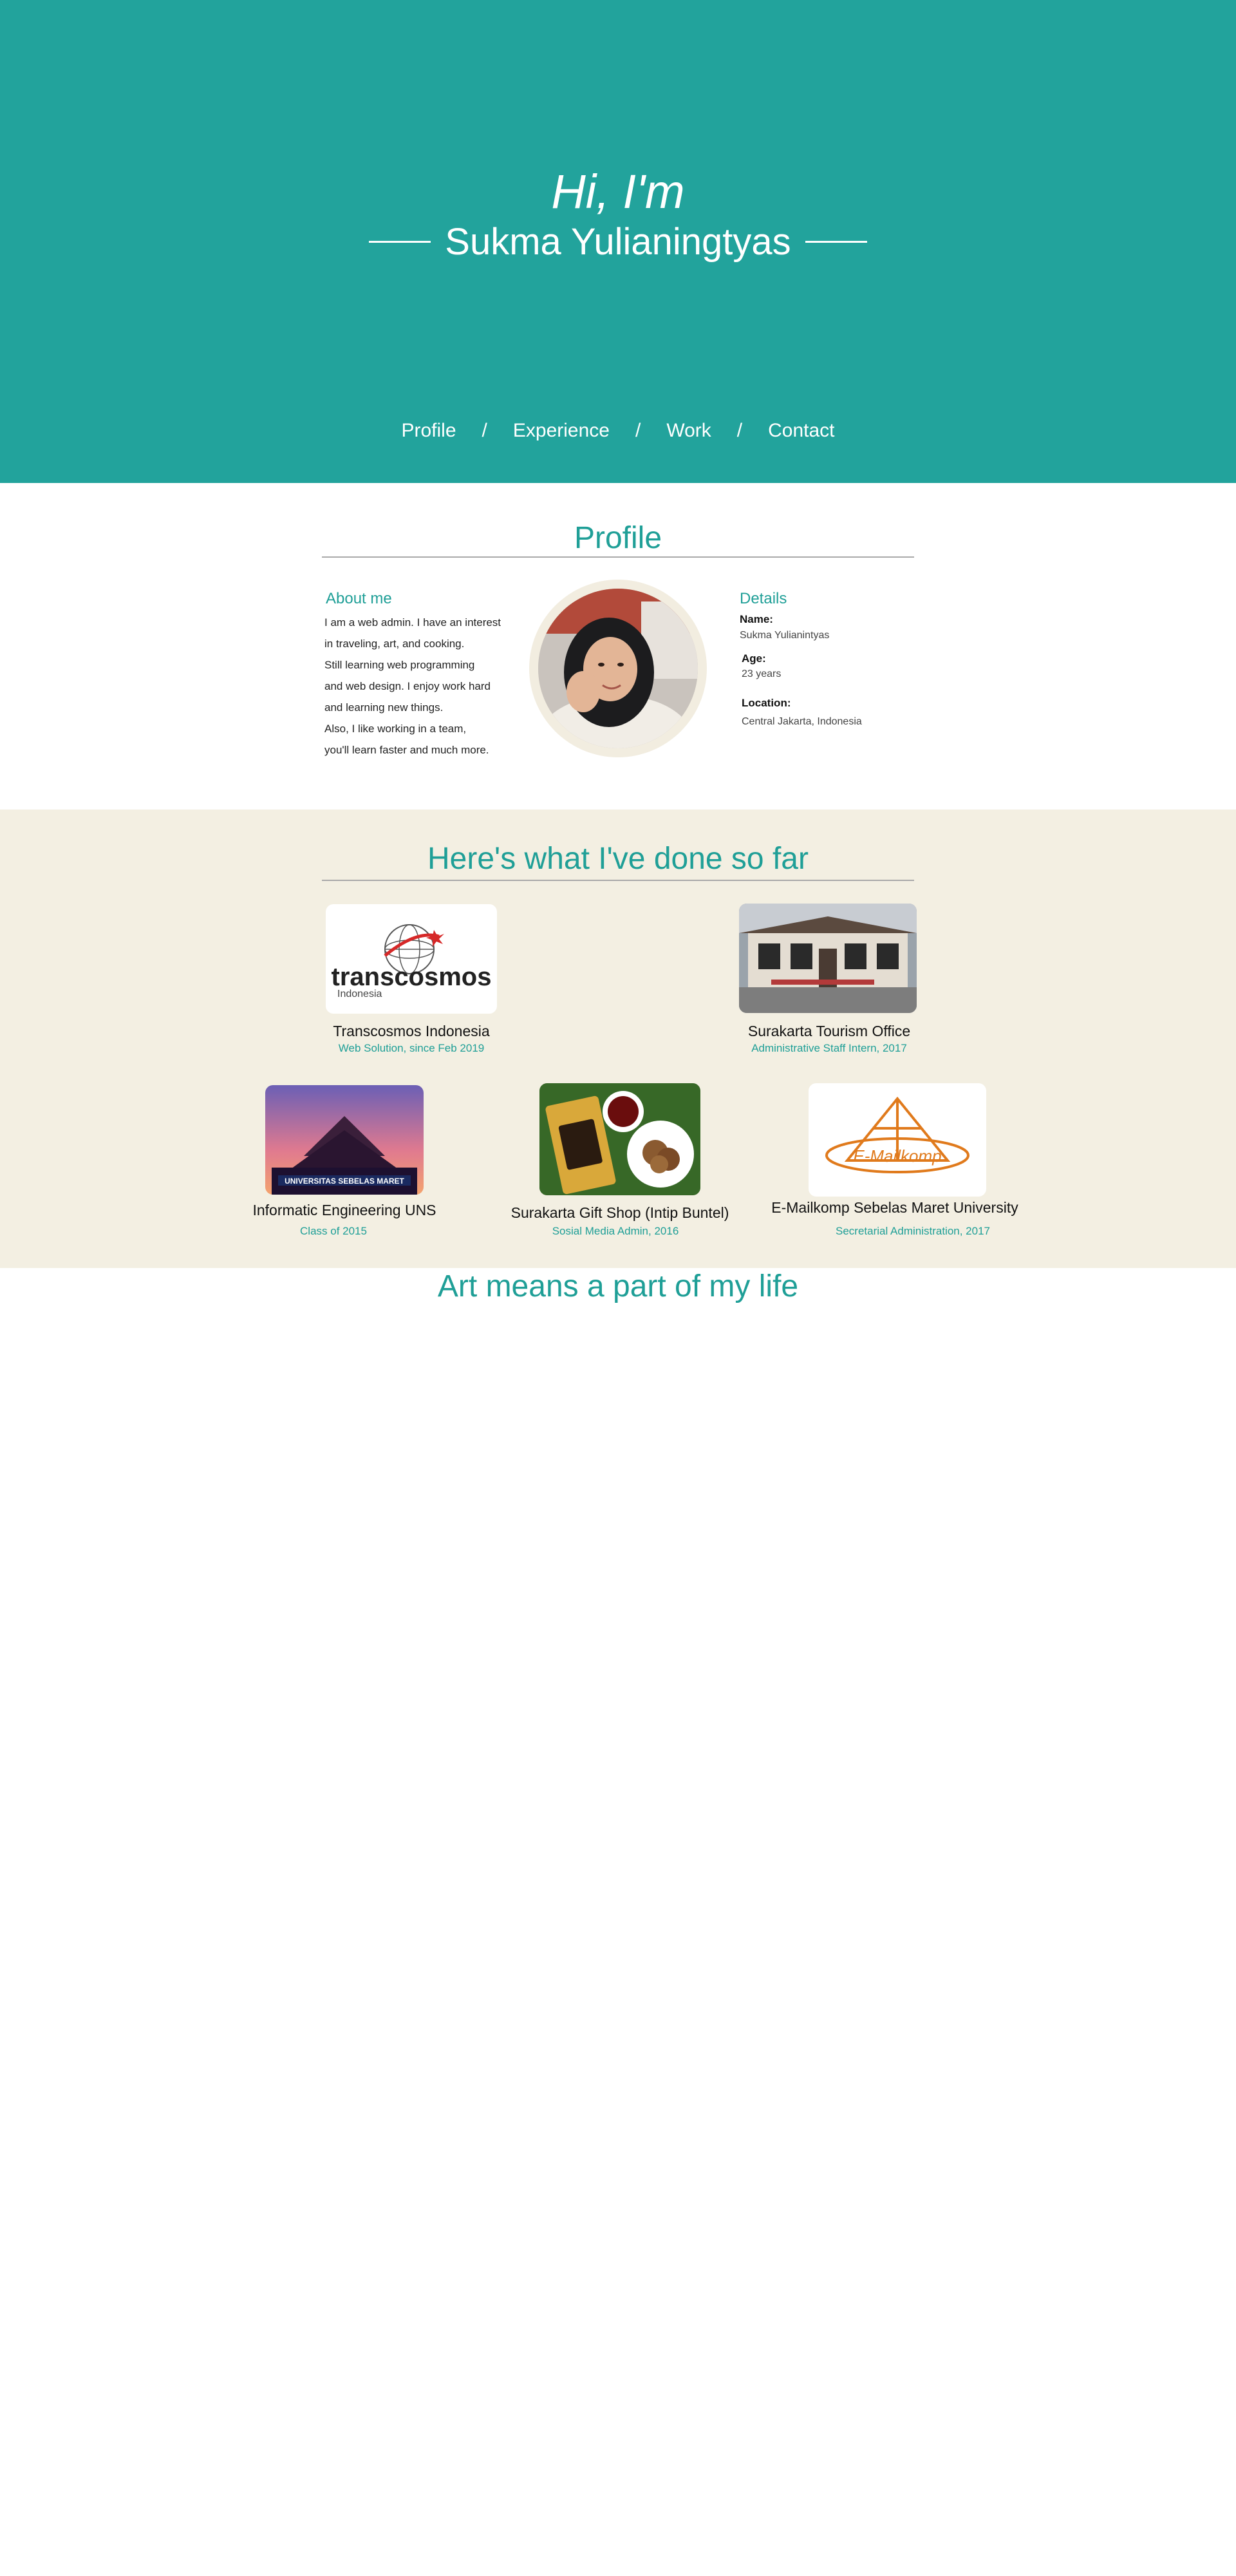  What do you see at coordinates (802, 721) in the screenshot?
I see `detail-location-value: Central Jakarta, Indonesia` at bounding box center [802, 721].